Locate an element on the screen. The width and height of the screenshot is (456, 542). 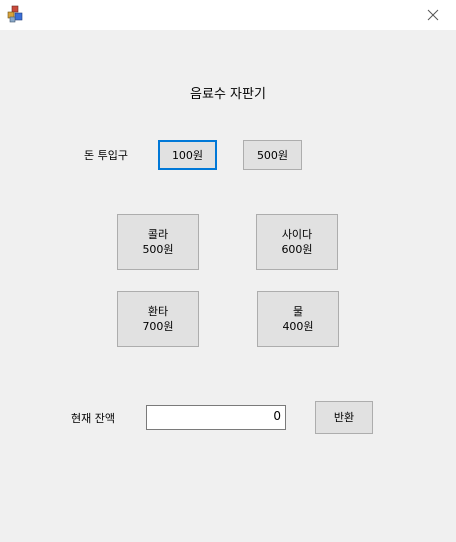
insert-100-button: 100원 is located at coordinates (187, 155).